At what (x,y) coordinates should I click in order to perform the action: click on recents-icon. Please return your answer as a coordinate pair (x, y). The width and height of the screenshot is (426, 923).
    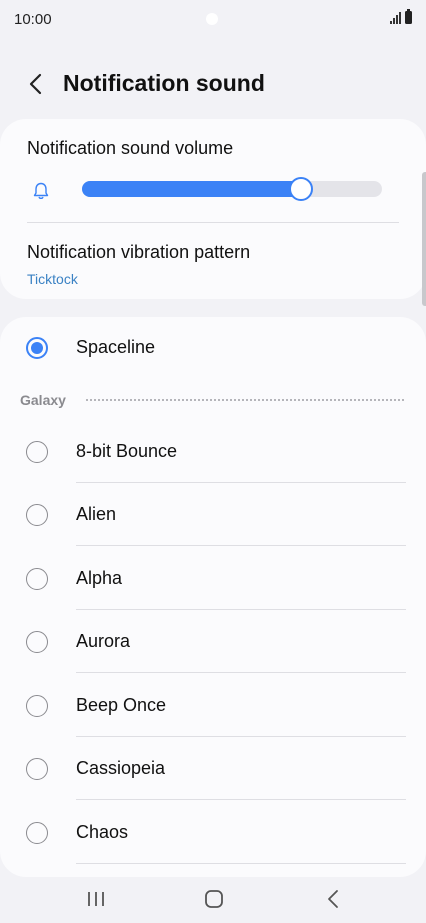
    Looking at the image, I should click on (96, 899).